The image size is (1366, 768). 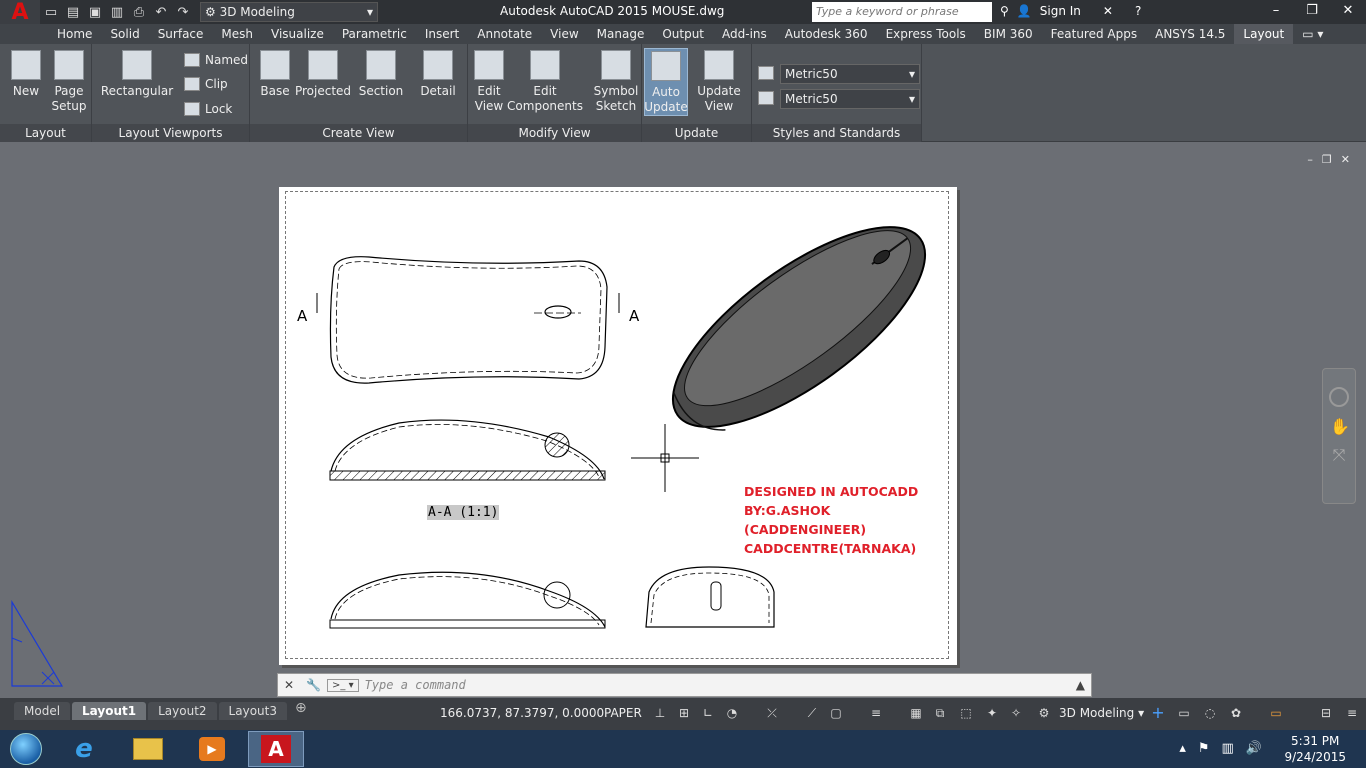 I want to click on section-style-select: Metric50 ▾, so click(x=850, y=74).